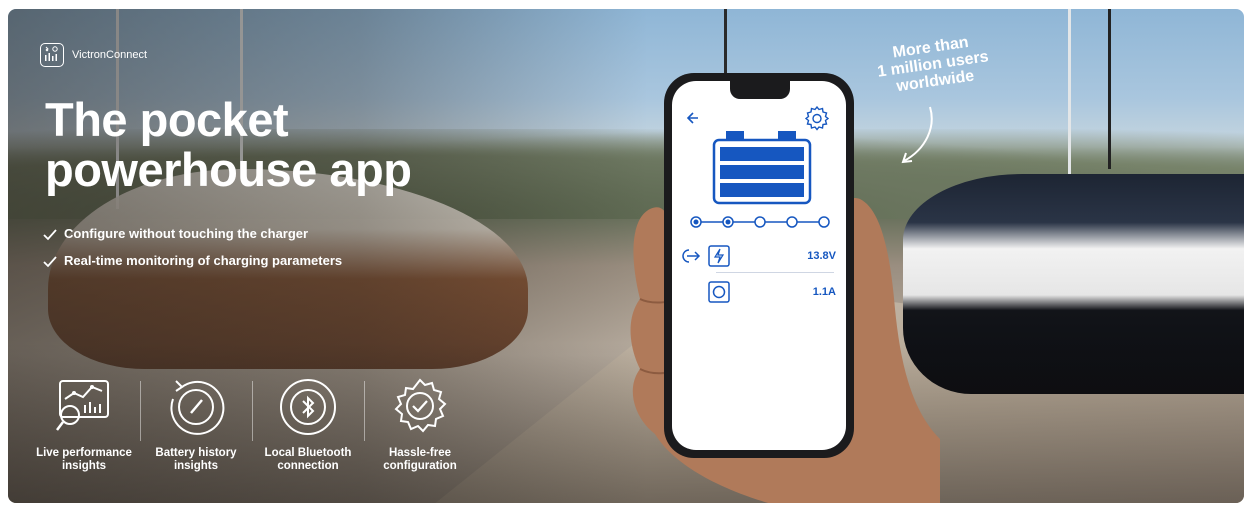 This screenshot has width=1252, height=511. What do you see at coordinates (824, 292) in the screenshot?
I see `current-value: 1.1A` at bounding box center [824, 292].